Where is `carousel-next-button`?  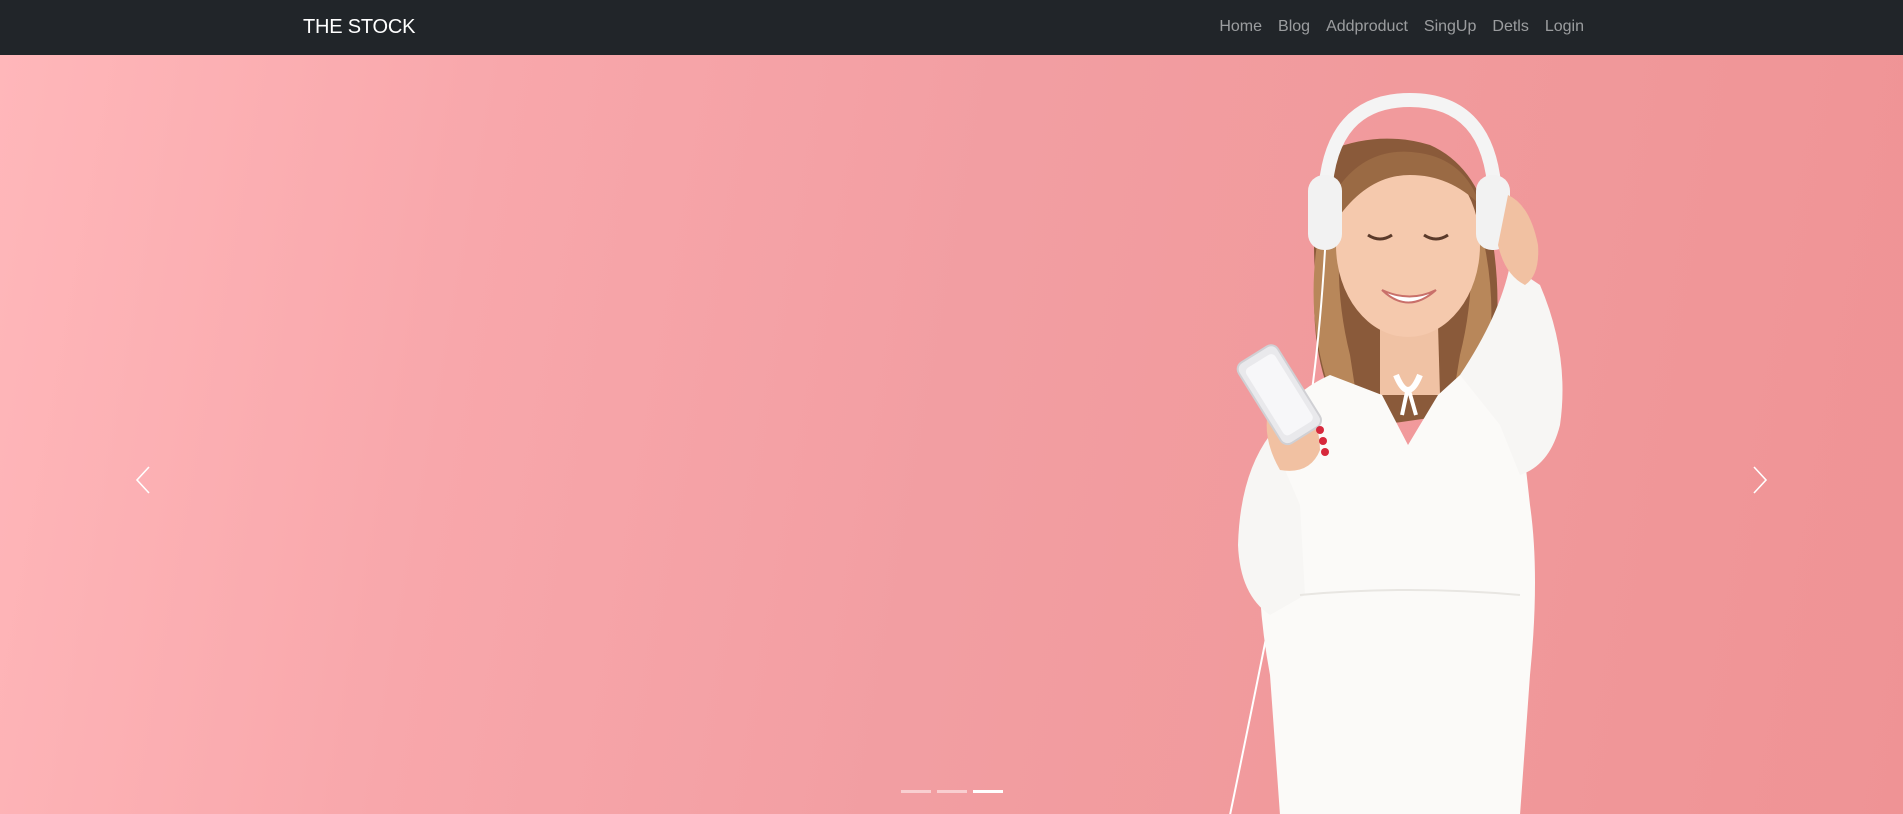 carousel-next-button is located at coordinates (1760, 480).